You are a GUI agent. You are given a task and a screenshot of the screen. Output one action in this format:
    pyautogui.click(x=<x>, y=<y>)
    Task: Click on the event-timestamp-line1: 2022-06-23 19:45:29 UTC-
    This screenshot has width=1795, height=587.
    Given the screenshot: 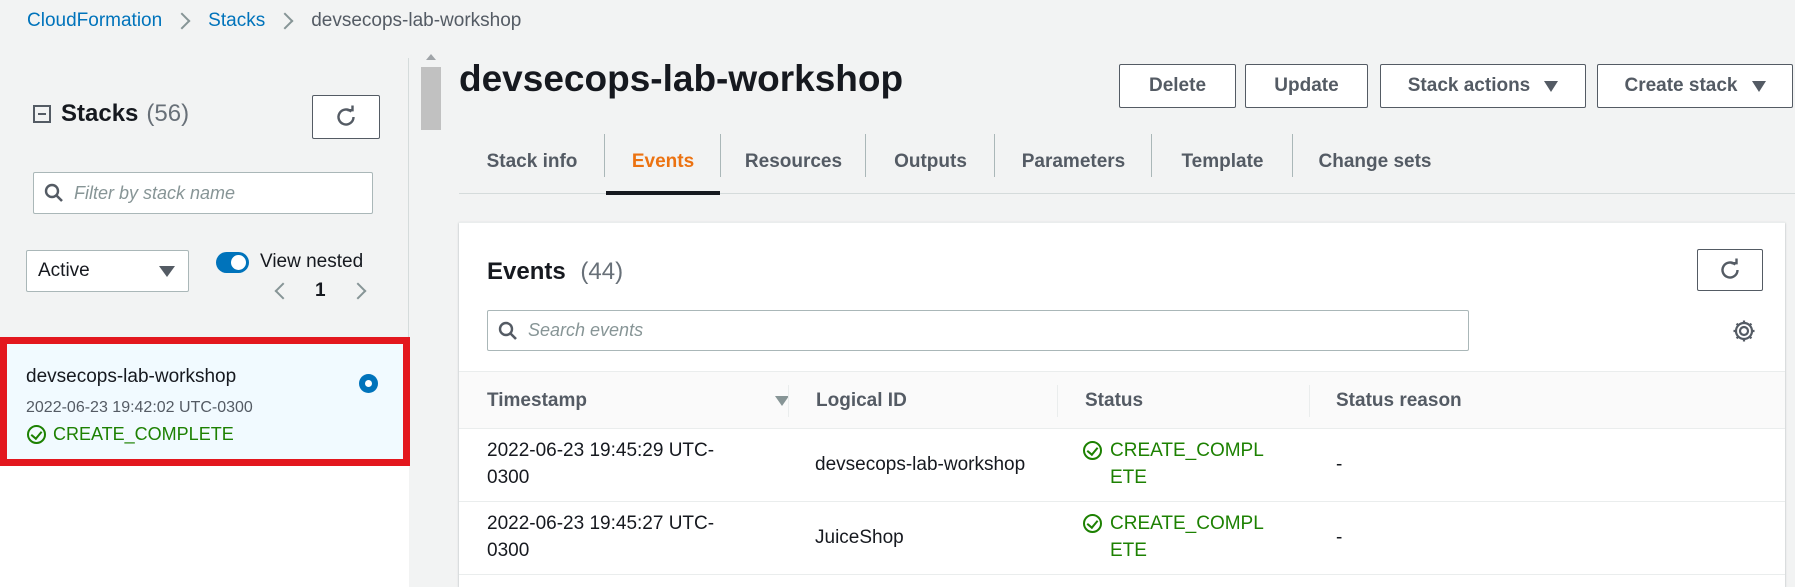 What is the action you would take?
    pyautogui.click(x=601, y=450)
    